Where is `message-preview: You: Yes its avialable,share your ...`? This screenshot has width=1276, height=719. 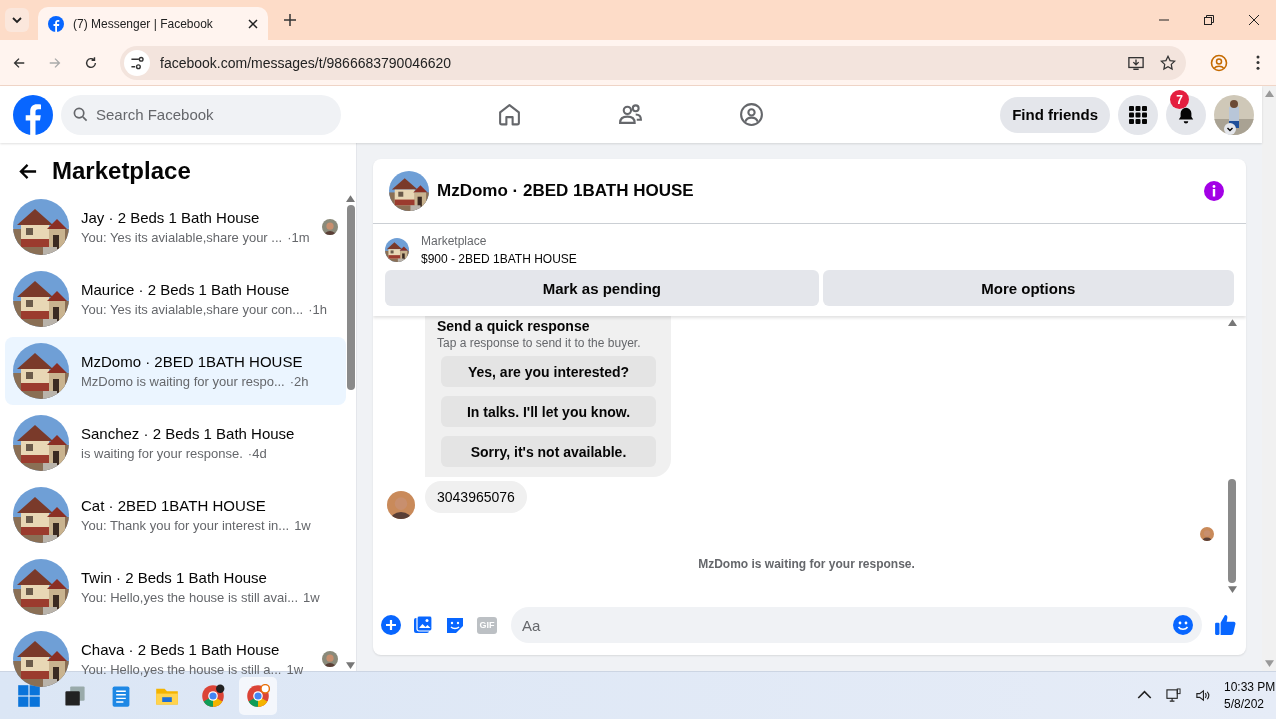 message-preview: You: Yes its avialable,share your ... is located at coordinates (182, 237).